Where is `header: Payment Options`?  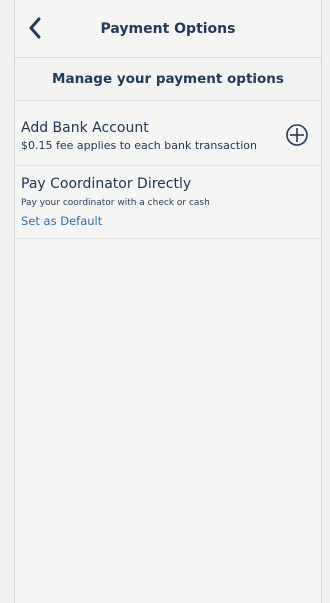 header: Payment Options is located at coordinates (168, 29).